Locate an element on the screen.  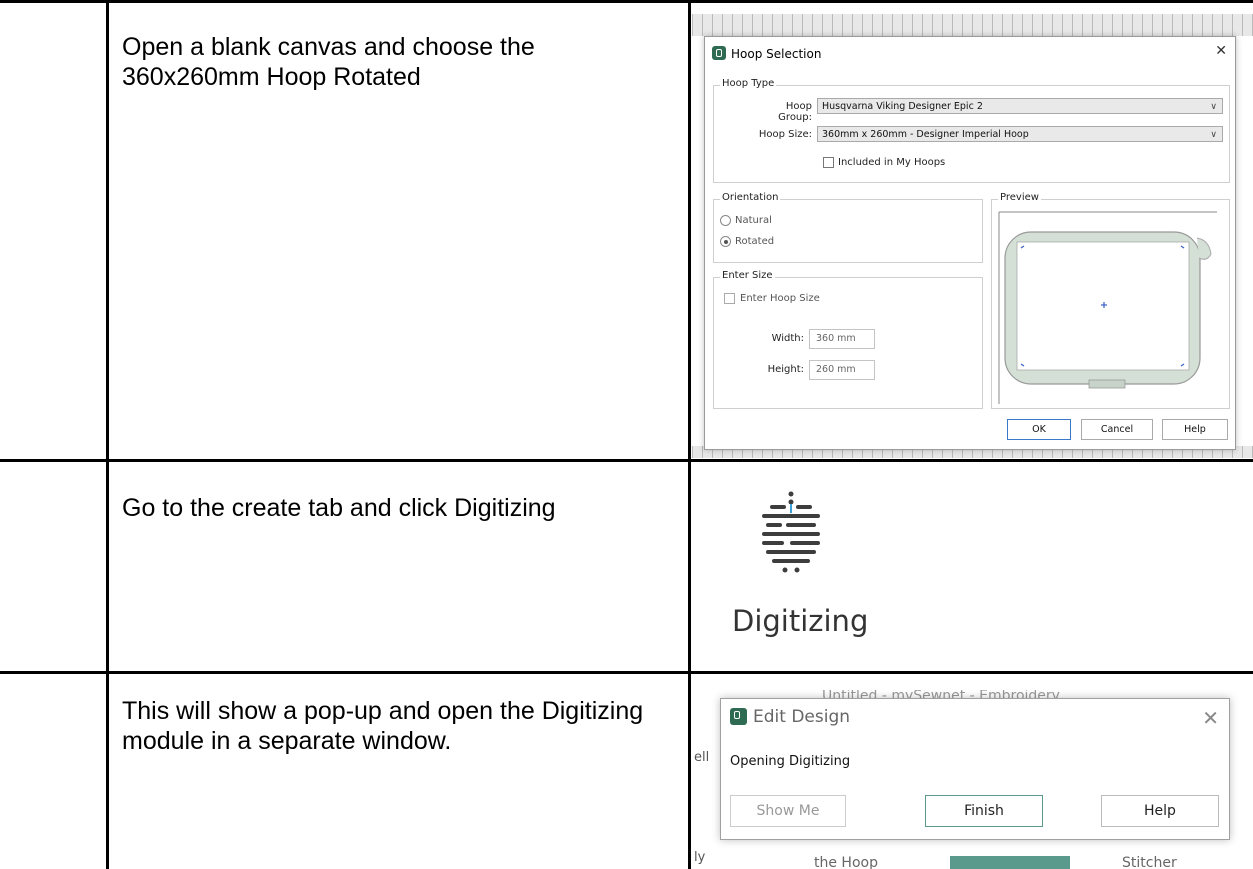
finish-button: Finish is located at coordinates (984, 811).